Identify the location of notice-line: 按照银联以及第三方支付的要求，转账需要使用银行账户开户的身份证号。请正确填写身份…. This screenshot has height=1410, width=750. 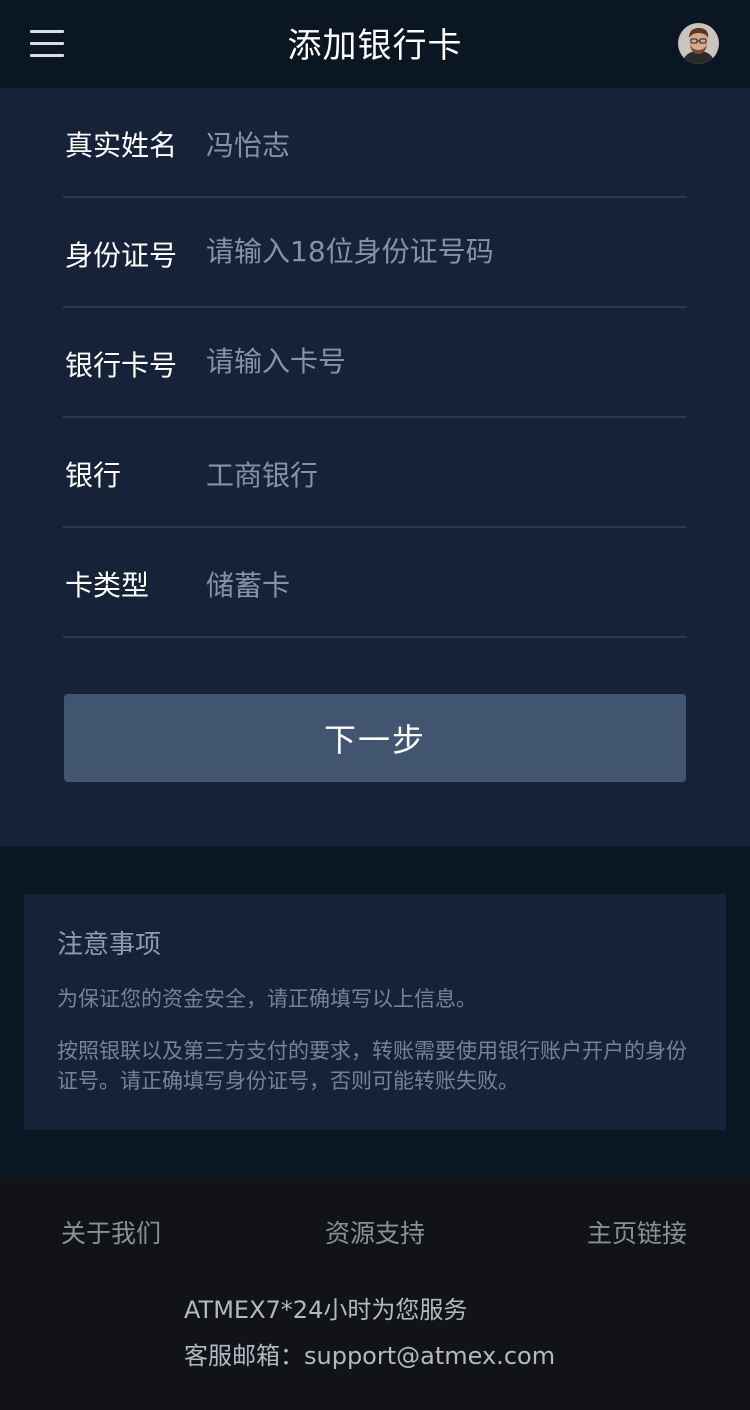
(372, 1066).